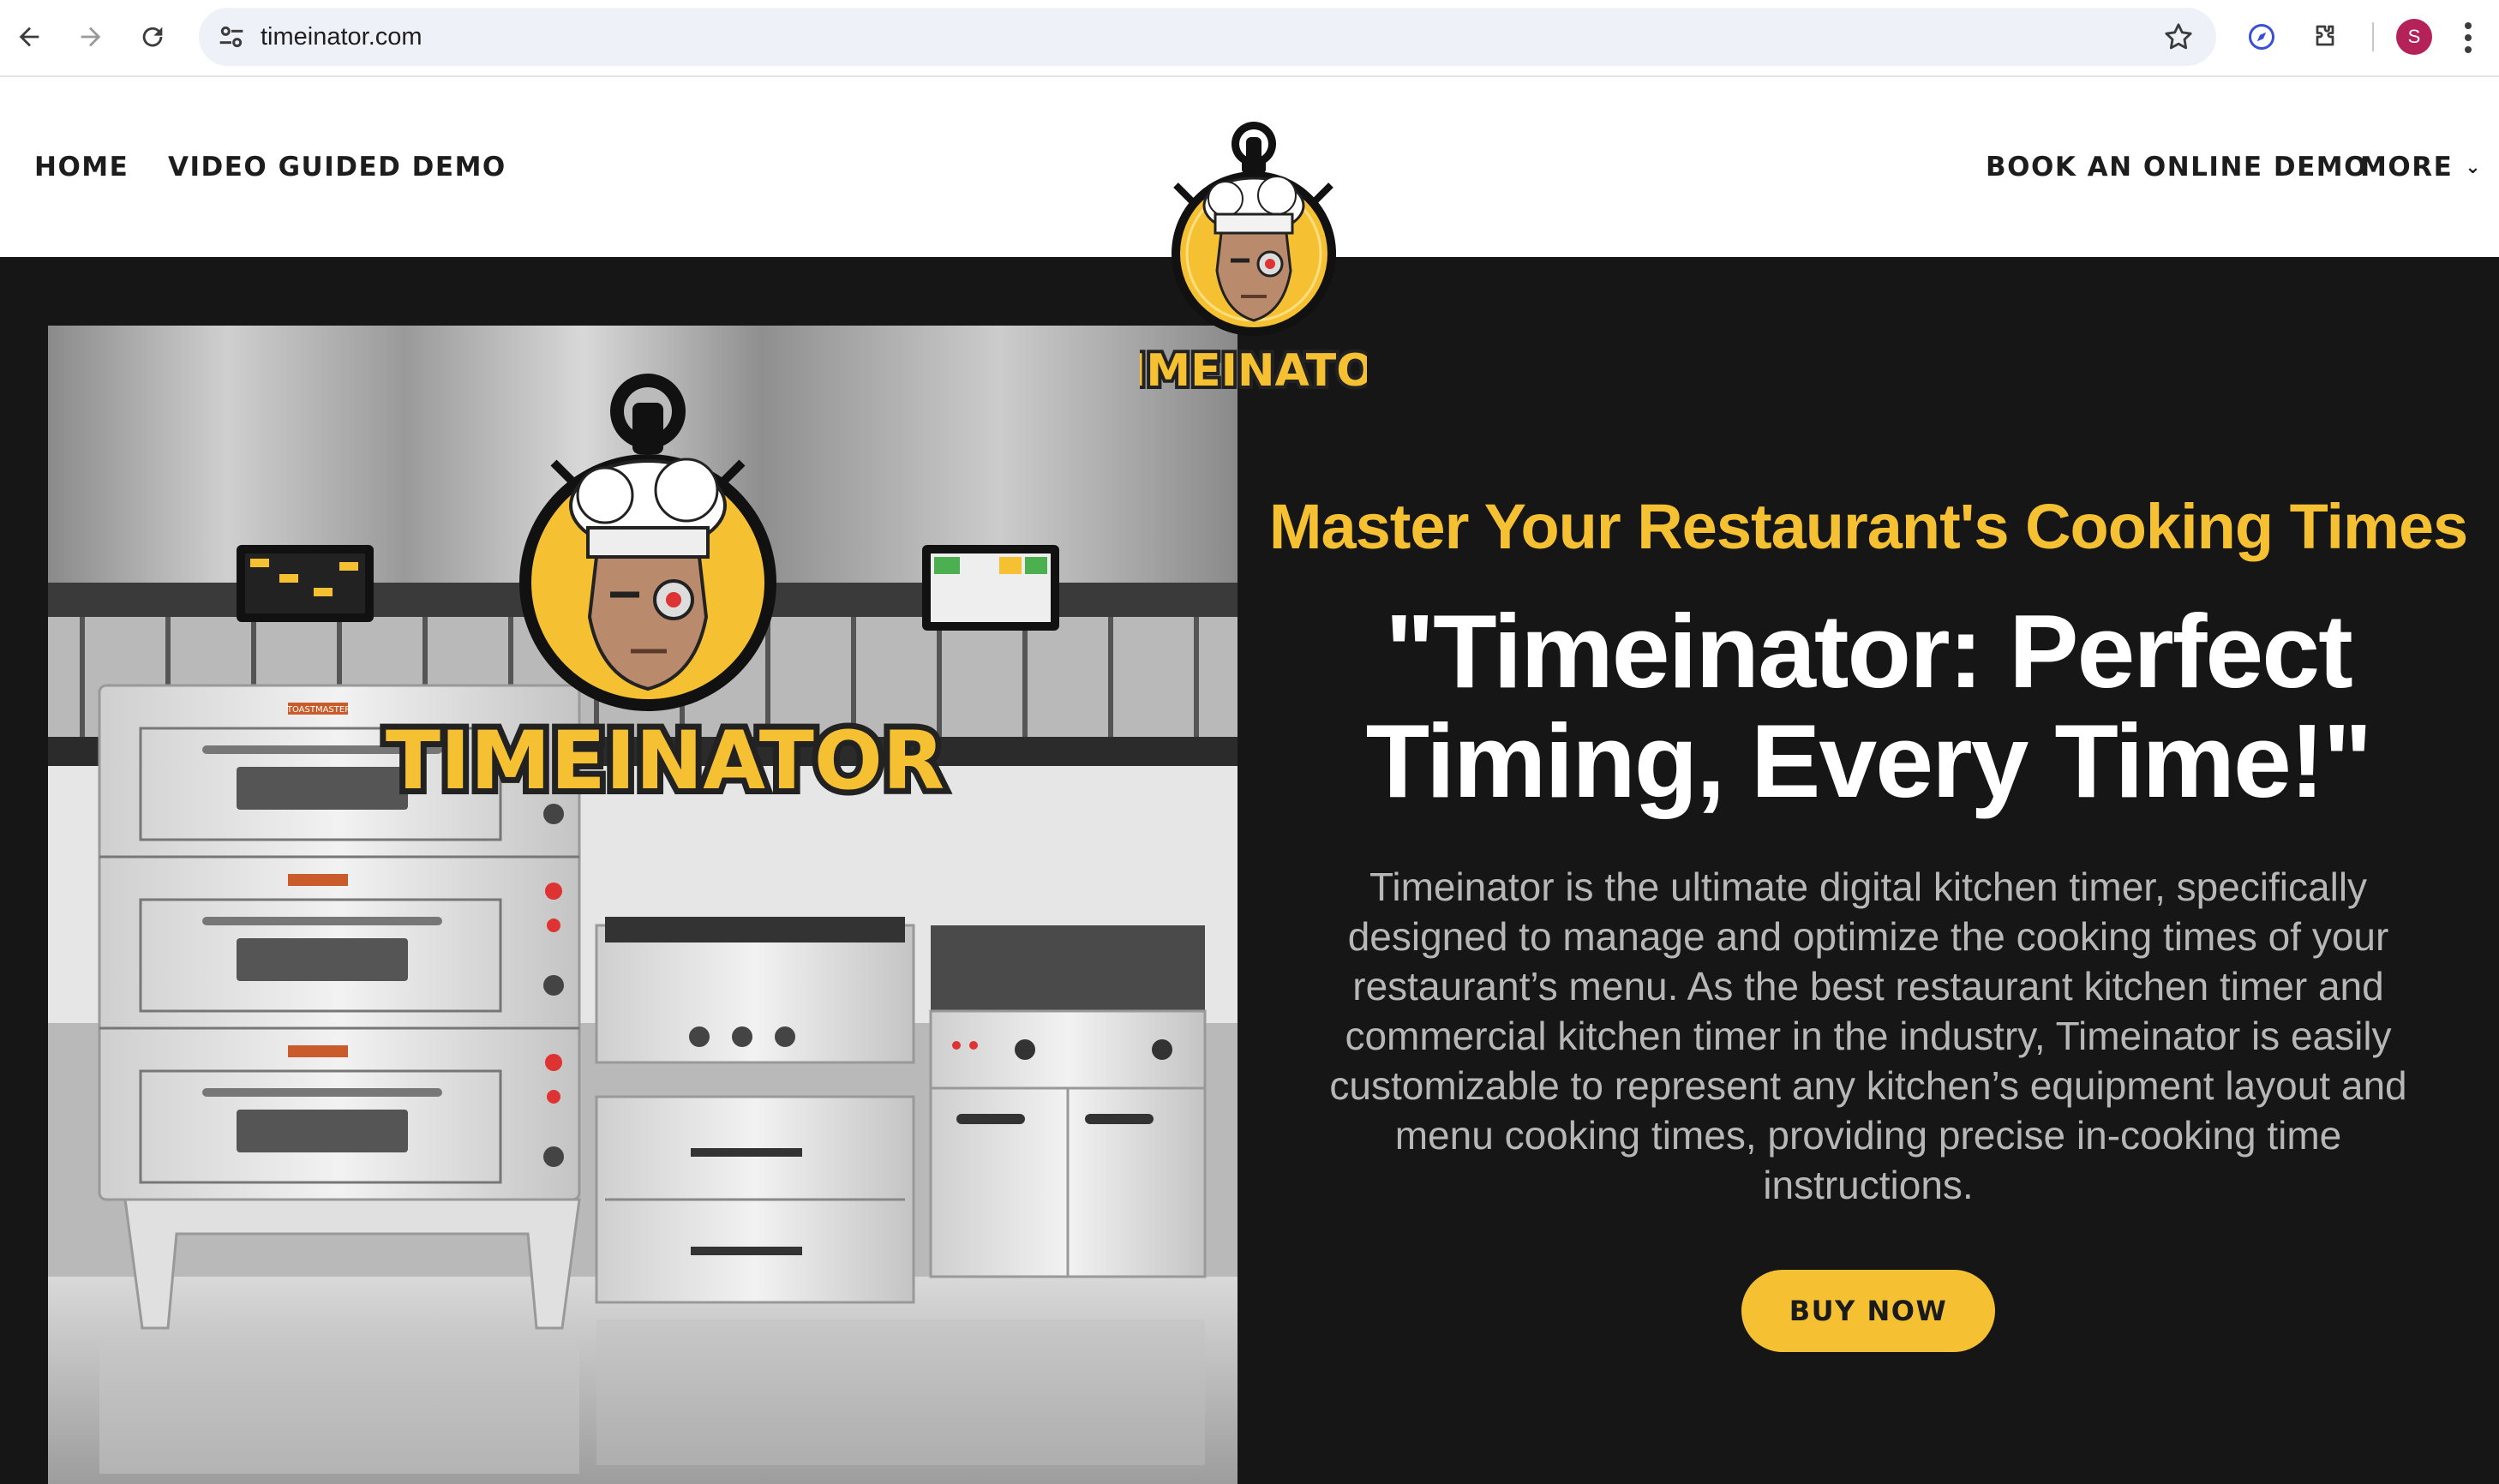  What do you see at coordinates (318, 710) in the screenshot?
I see `oven-badge: TOASTMASTER` at bounding box center [318, 710].